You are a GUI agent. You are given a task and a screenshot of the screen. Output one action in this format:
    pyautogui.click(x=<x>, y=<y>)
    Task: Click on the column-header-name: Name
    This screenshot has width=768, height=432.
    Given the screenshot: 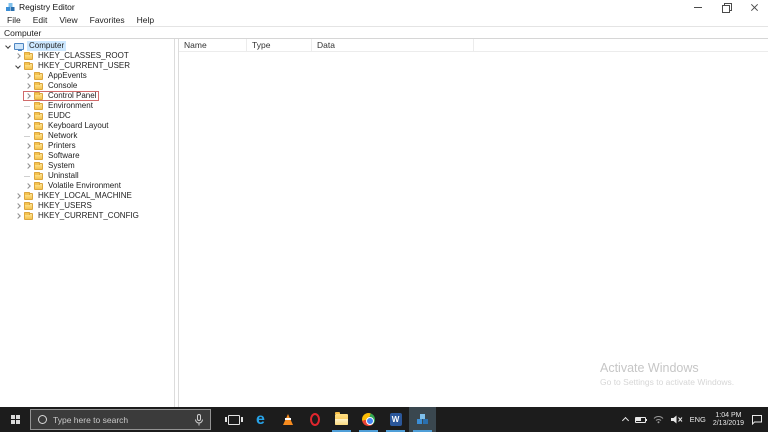 What is the action you would take?
    pyautogui.click(x=213, y=45)
    